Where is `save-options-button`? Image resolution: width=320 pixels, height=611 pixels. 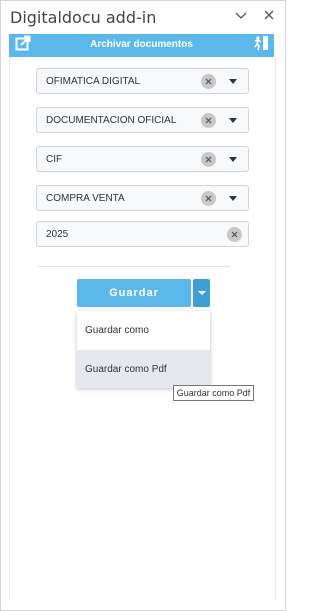 save-options-button is located at coordinates (201, 293).